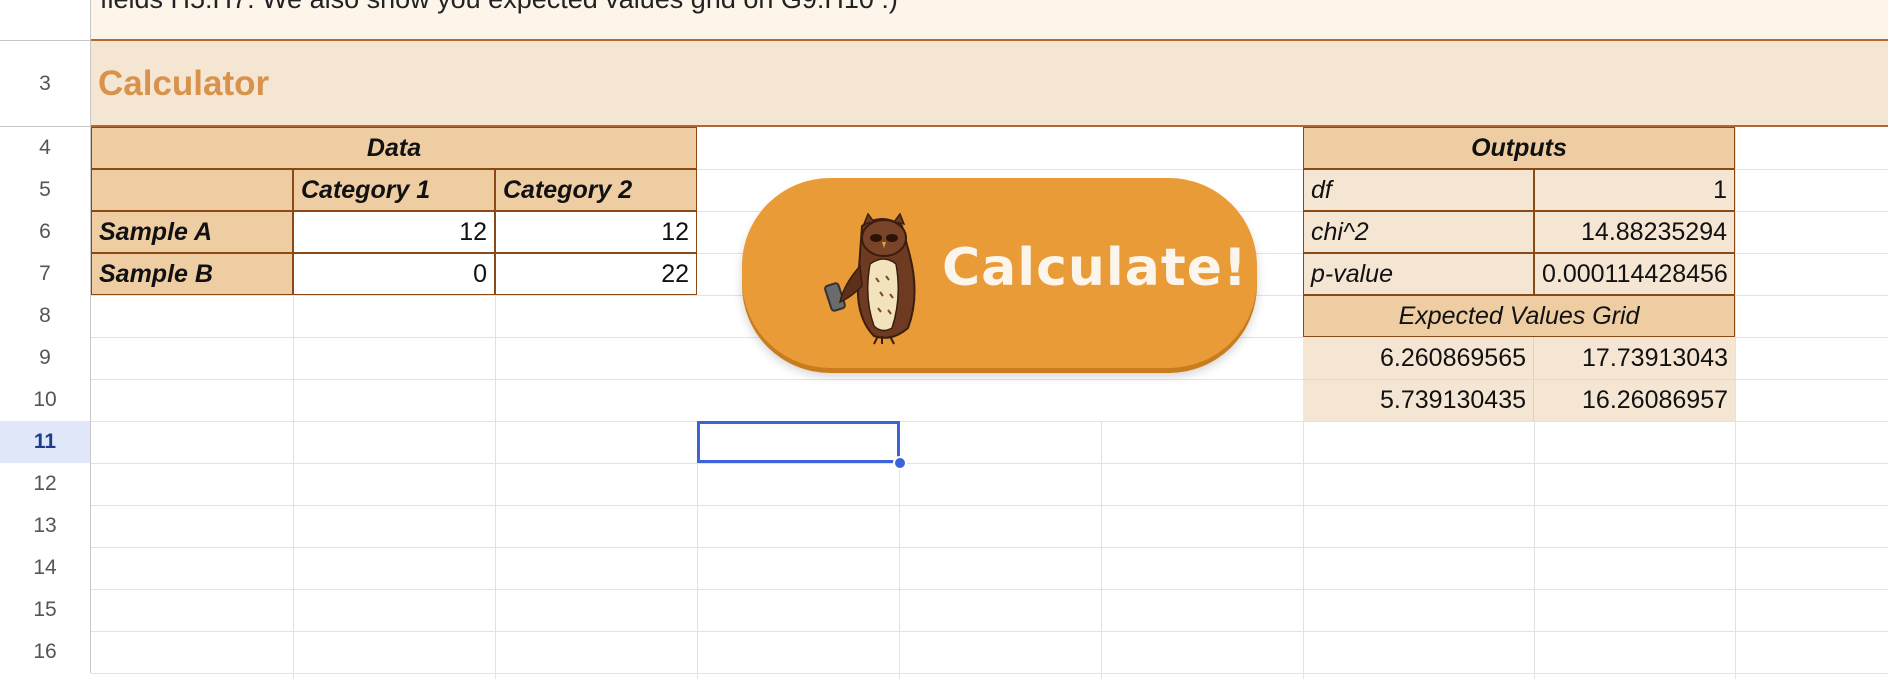  I want to click on row-header-9: 9, so click(45, 358).